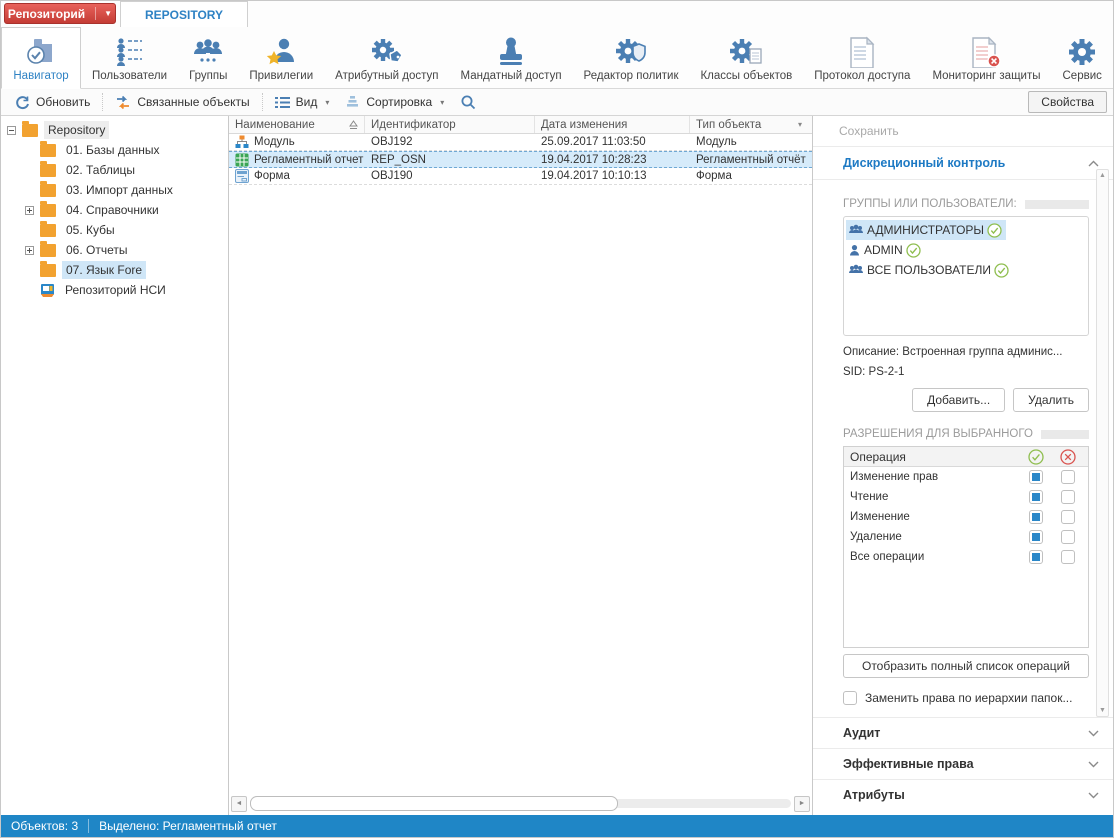  What do you see at coordinates (394, 102) in the screenshot?
I see `sort-dropdown: Сортировка ▾` at bounding box center [394, 102].